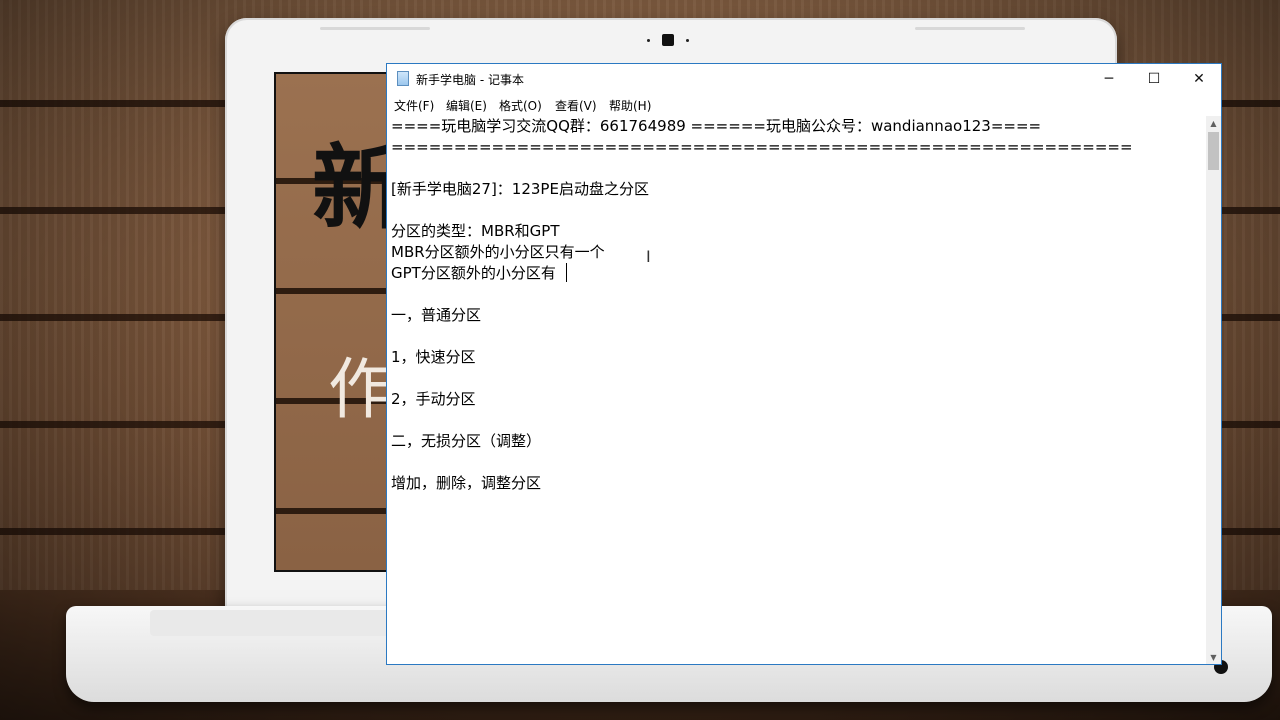 This screenshot has width=1280, height=720. I want to click on text-caret, so click(566, 272).